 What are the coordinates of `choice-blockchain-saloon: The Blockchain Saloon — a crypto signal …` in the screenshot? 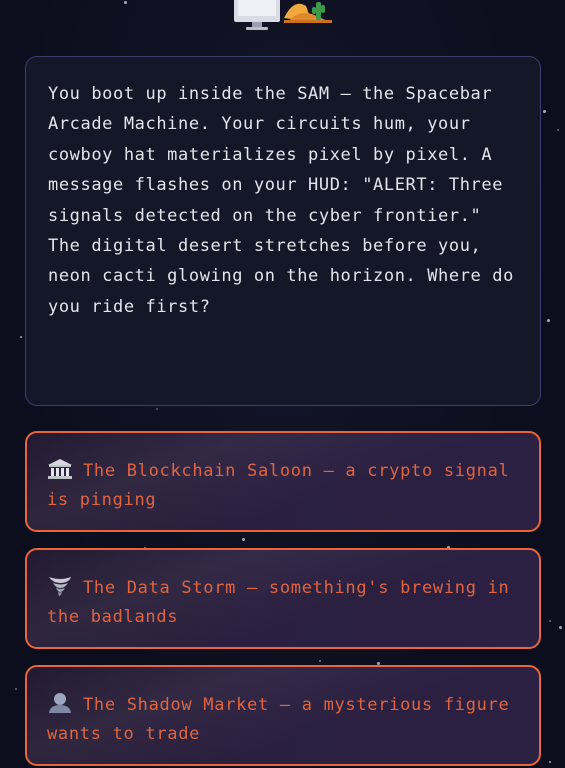 It's located at (283, 481).